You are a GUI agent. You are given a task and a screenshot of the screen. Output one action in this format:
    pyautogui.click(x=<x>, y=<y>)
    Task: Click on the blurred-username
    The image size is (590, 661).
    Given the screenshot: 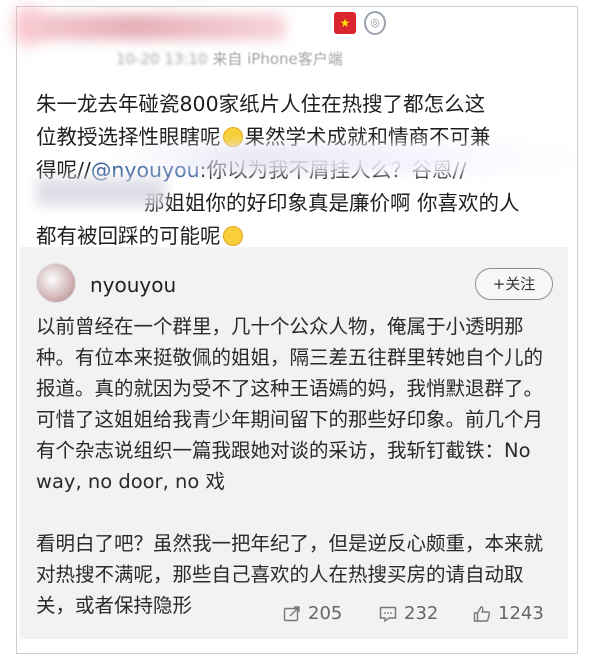 What is the action you would take?
    pyautogui.click(x=161, y=27)
    